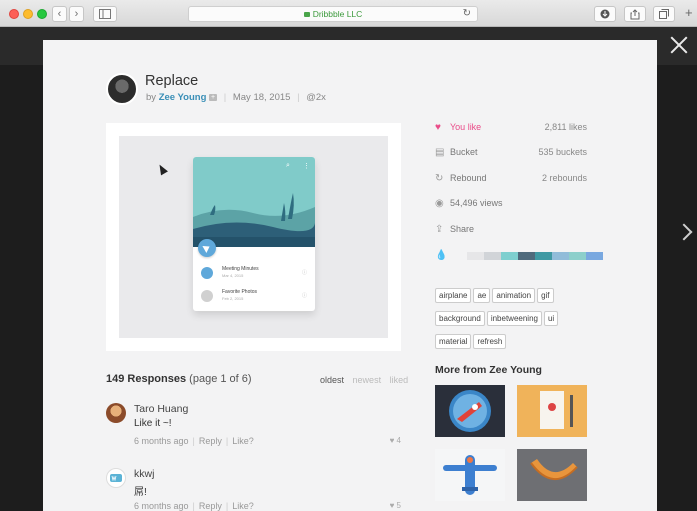  Describe the element at coordinates (440, 152) in the screenshot. I see `bucket-icon: ▤` at that location.